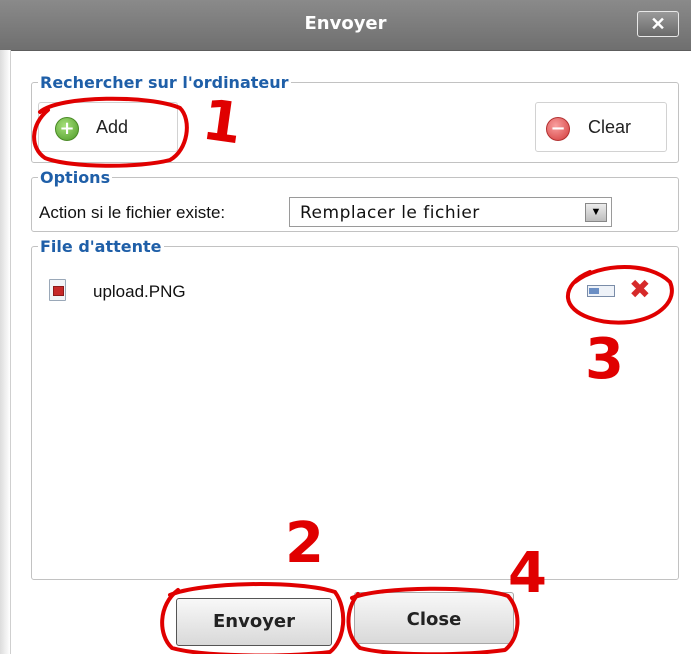 The height and width of the screenshot is (654, 691). I want to click on progress-bar-fill, so click(594, 291).